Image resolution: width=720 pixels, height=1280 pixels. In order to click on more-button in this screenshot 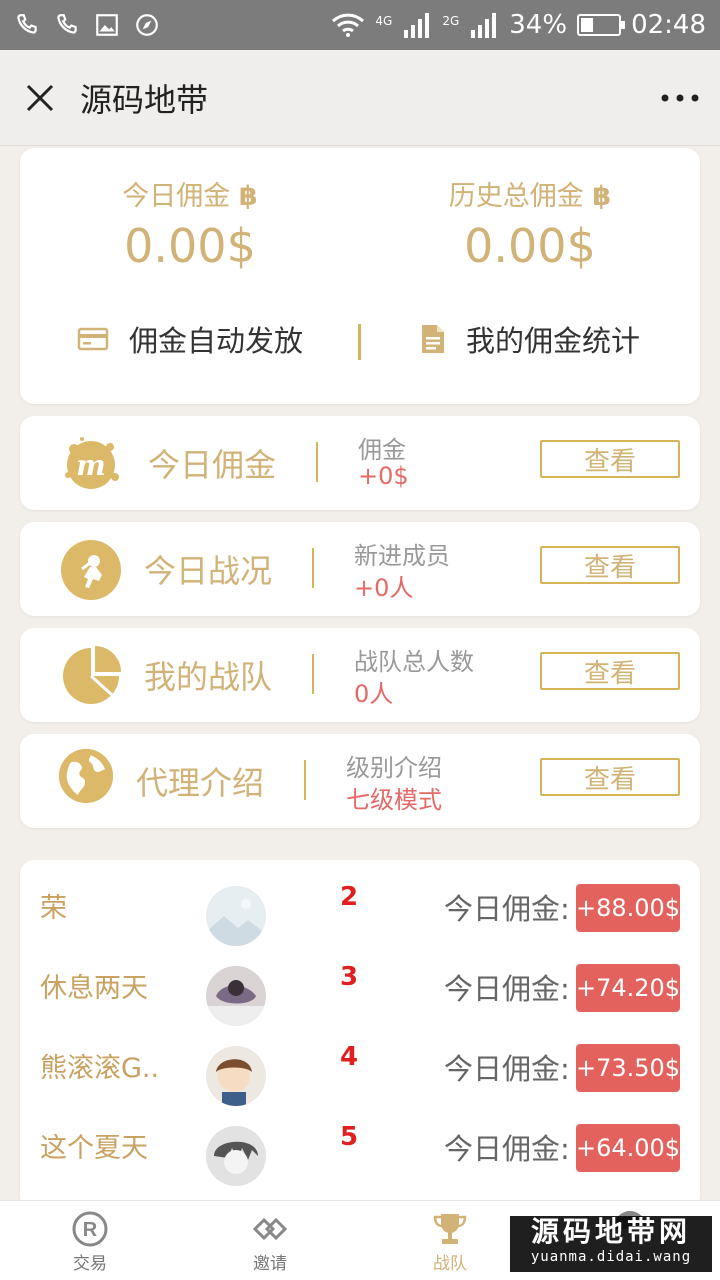, I will do `click(680, 98)`.